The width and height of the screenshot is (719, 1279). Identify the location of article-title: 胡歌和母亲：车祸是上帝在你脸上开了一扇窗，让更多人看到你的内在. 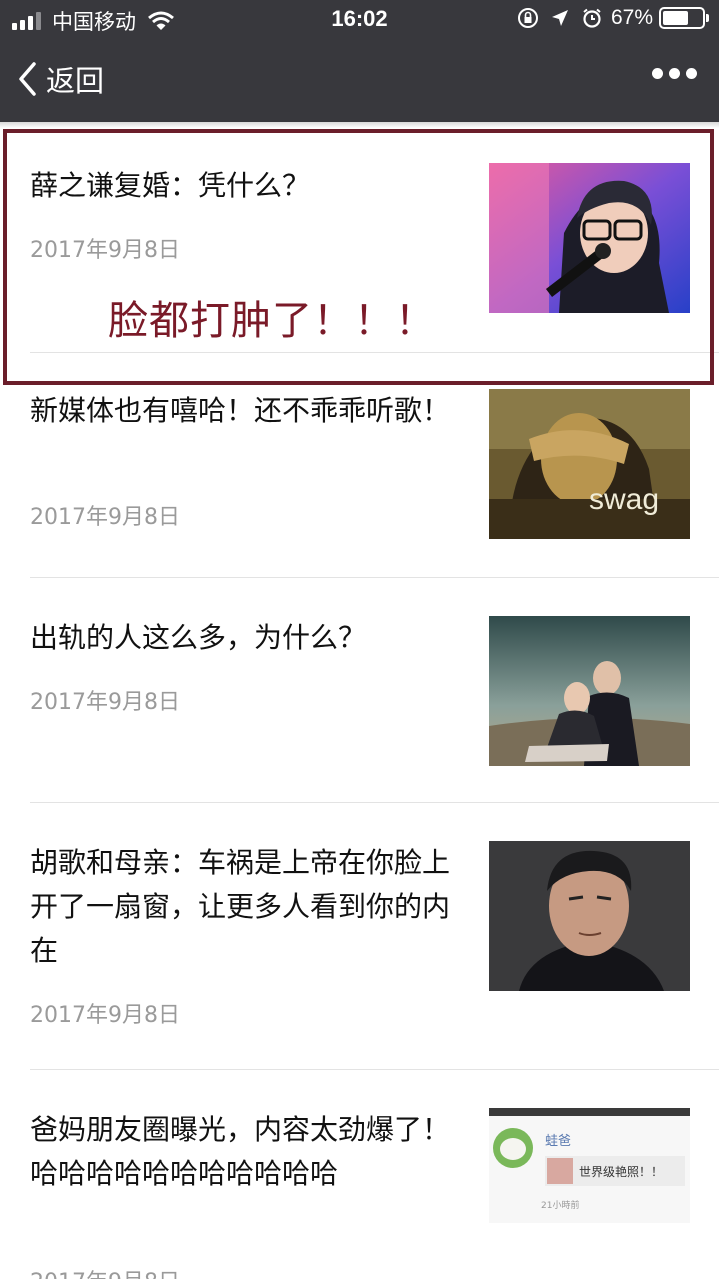
(240, 906).